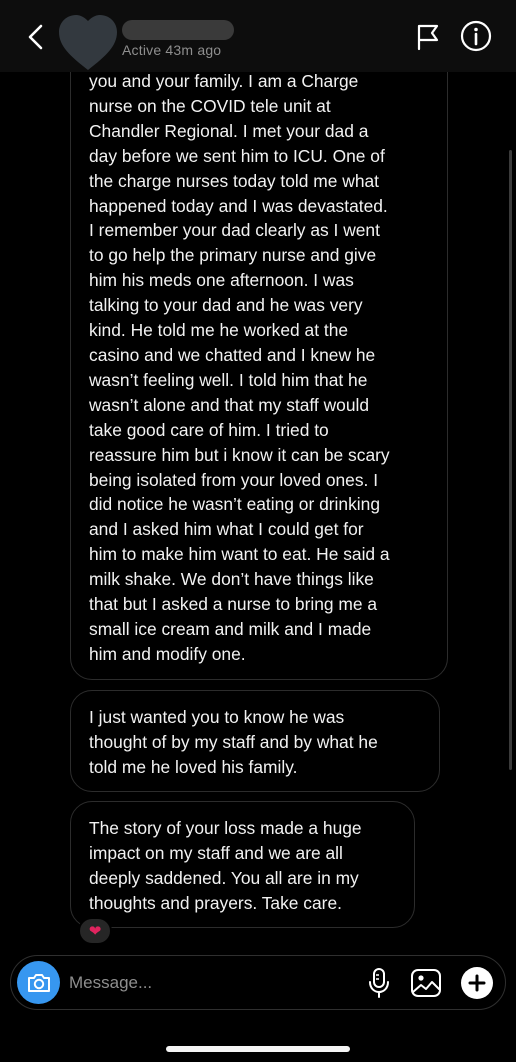 The height and width of the screenshot is (1062, 516). I want to click on message-input, so click(209, 983).